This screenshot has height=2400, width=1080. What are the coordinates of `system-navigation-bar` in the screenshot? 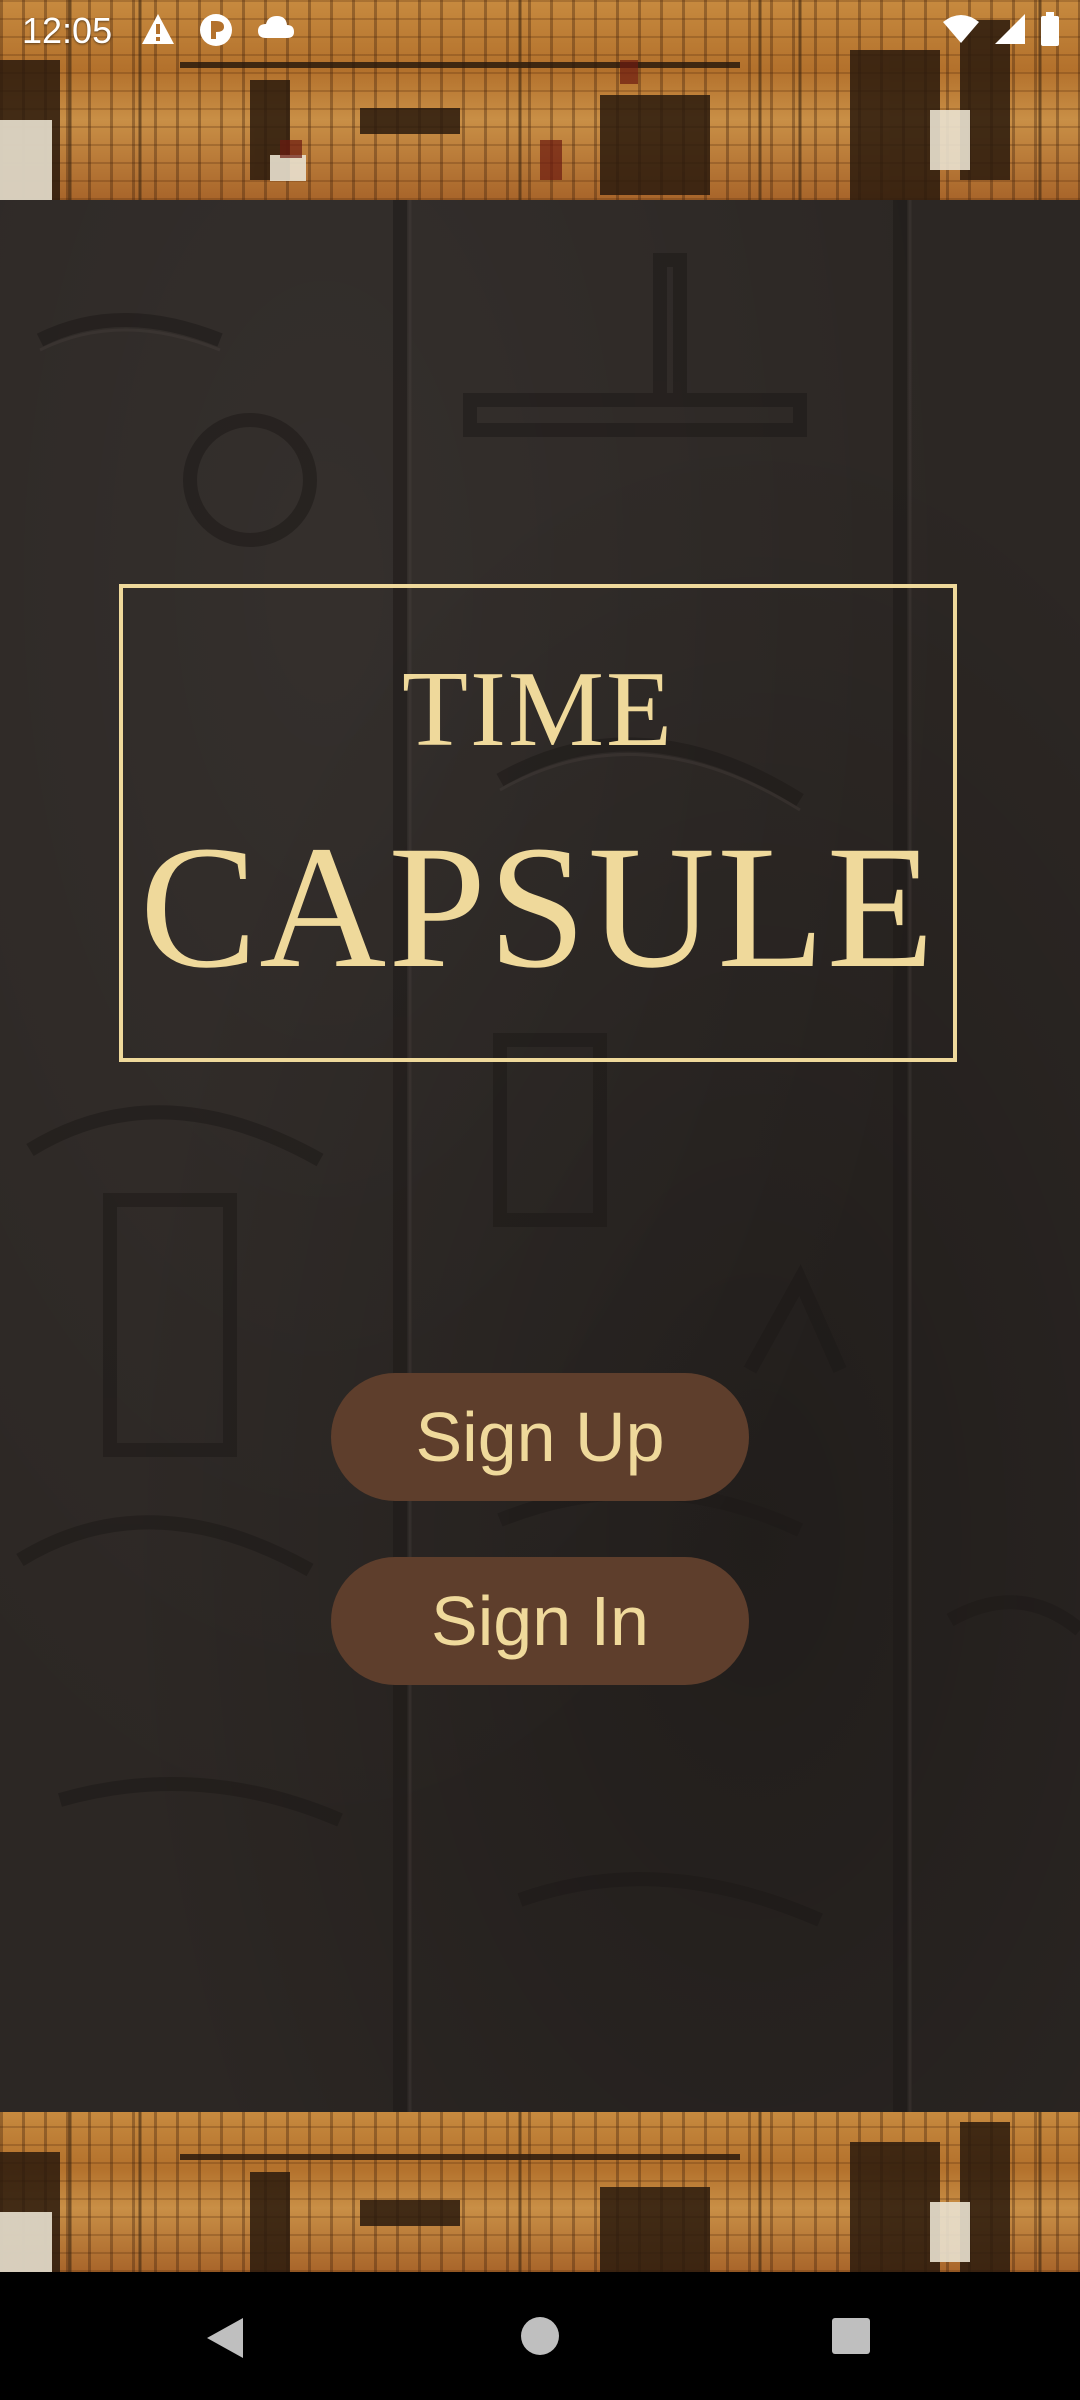 It's located at (540, 2336).